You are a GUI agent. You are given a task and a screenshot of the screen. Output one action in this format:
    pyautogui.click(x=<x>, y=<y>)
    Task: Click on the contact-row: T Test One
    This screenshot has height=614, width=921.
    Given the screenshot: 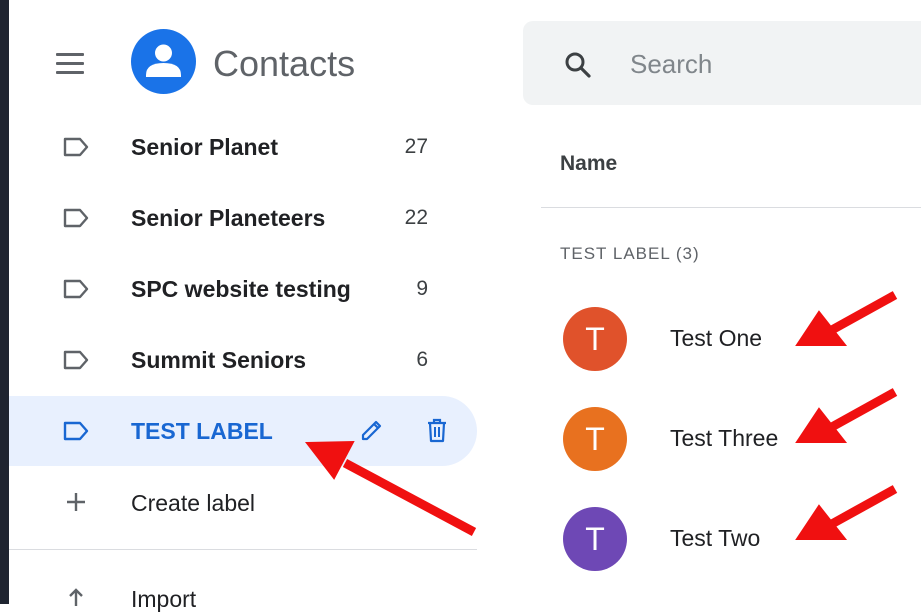 What is the action you would take?
    pyautogui.click(x=731, y=338)
    